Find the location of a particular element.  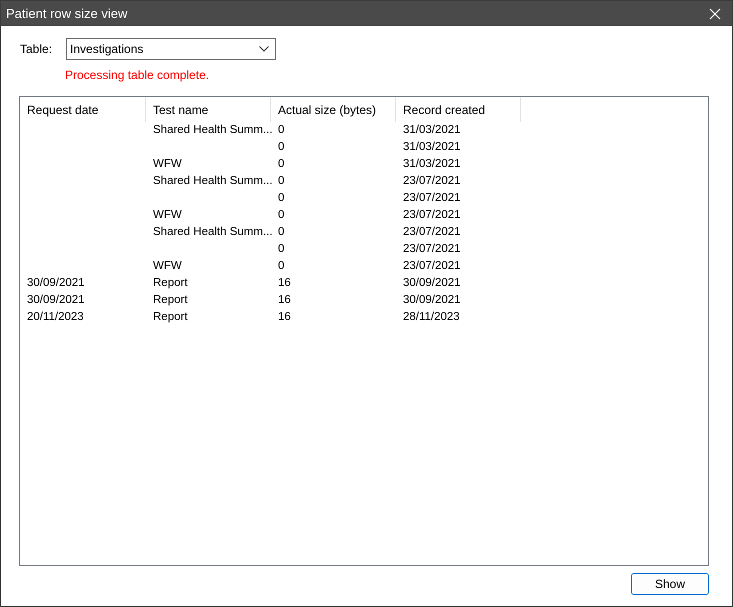

column-header: Request date is located at coordinates (83, 109).